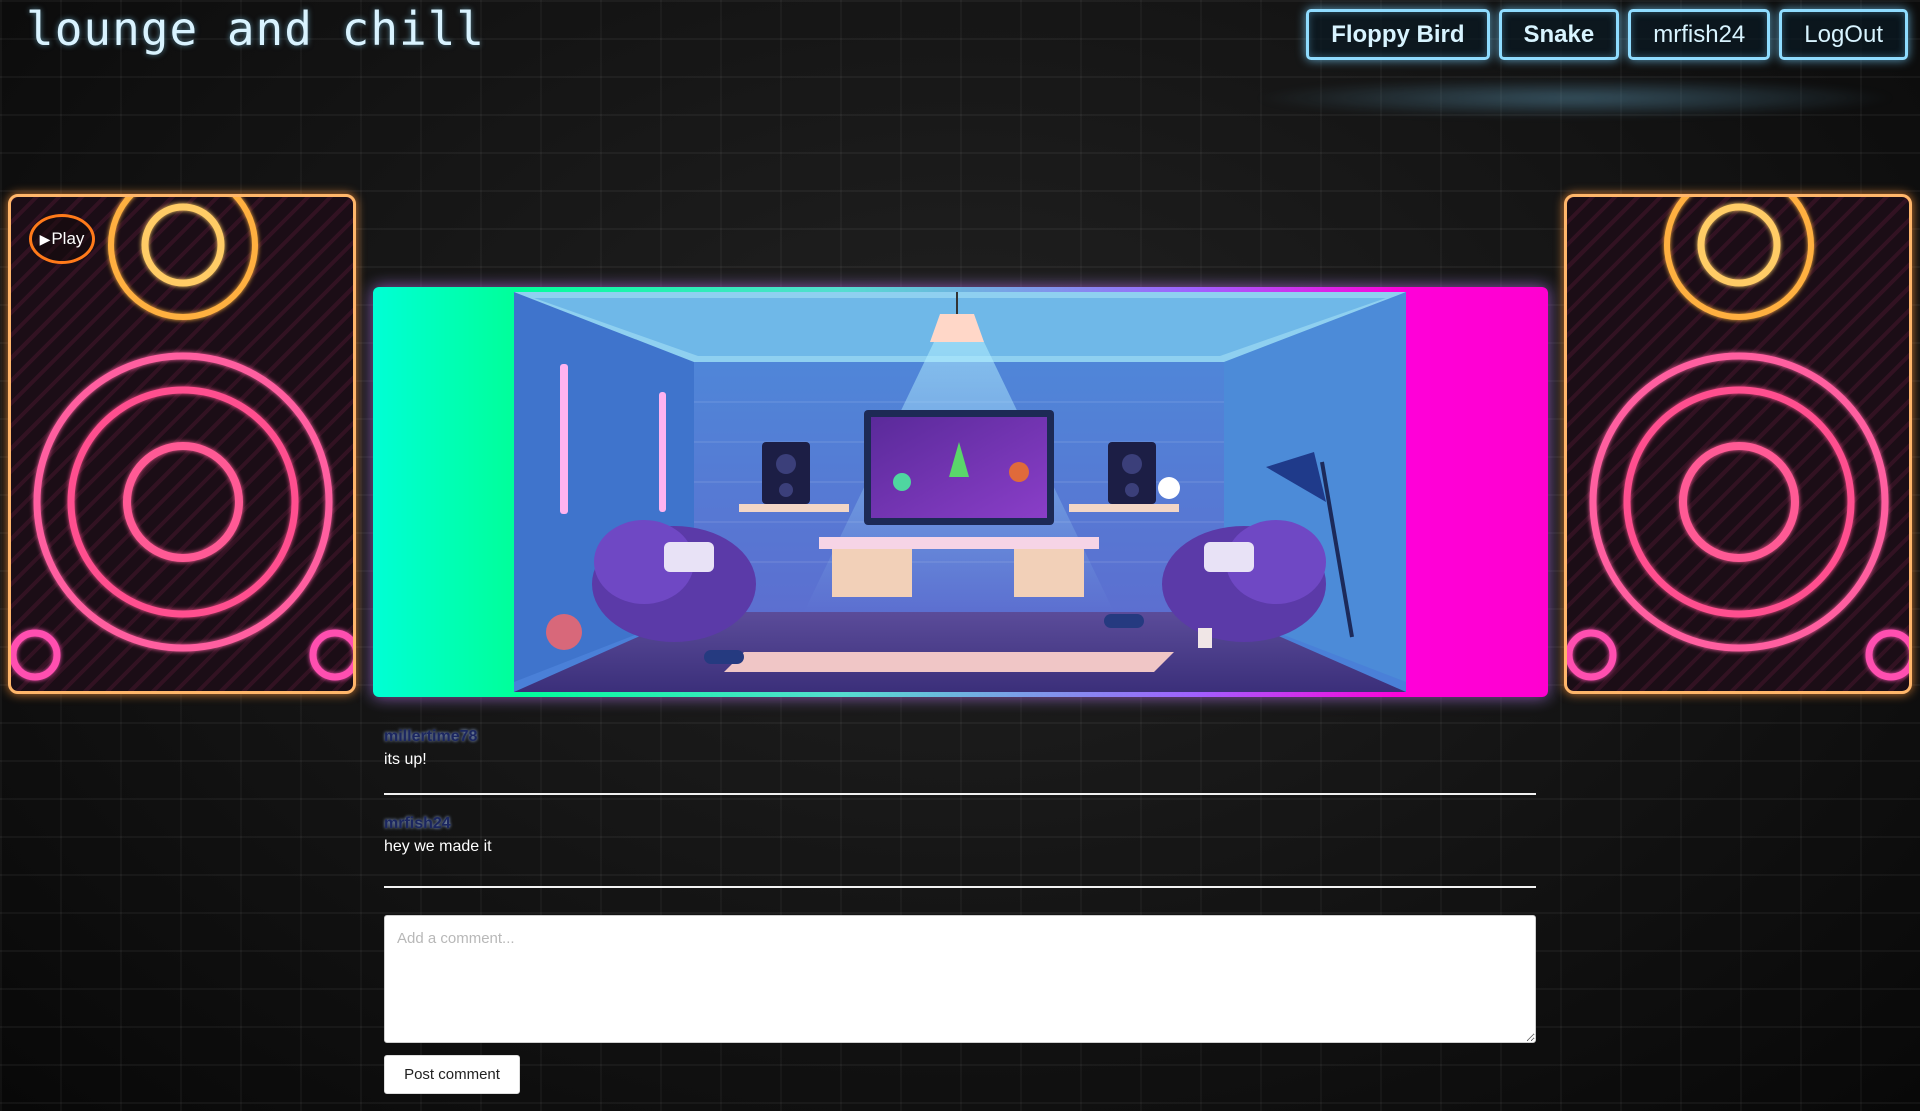  What do you see at coordinates (960, 825) in the screenshot?
I see `comment-username: mrfish24` at bounding box center [960, 825].